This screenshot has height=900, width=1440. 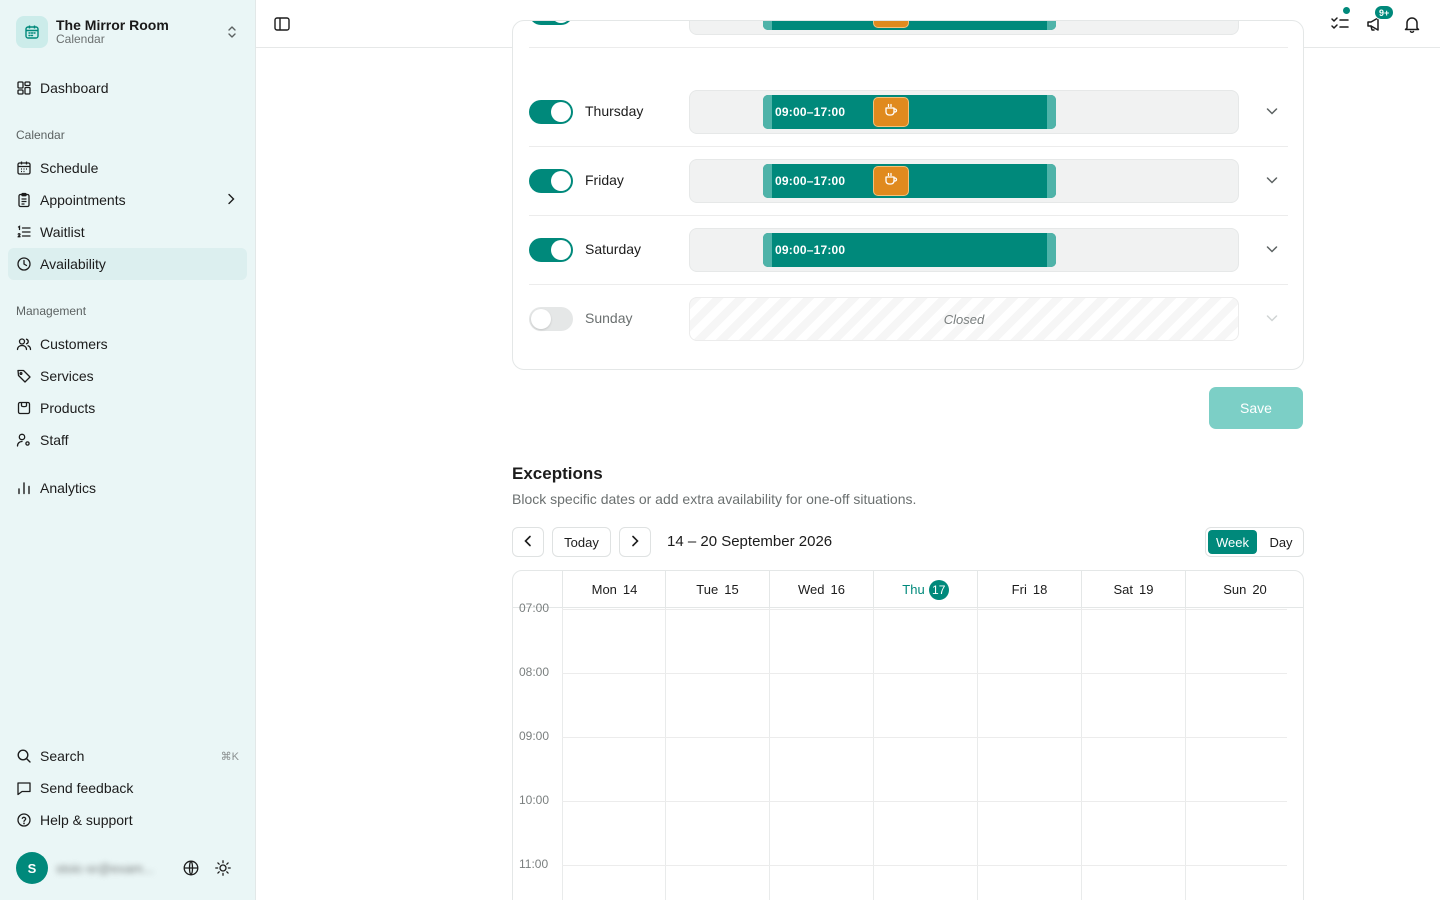 What do you see at coordinates (127, 232) in the screenshot?
I see `sidebar-item-waitlist: Waitlist` at bounding box center [127, 232].